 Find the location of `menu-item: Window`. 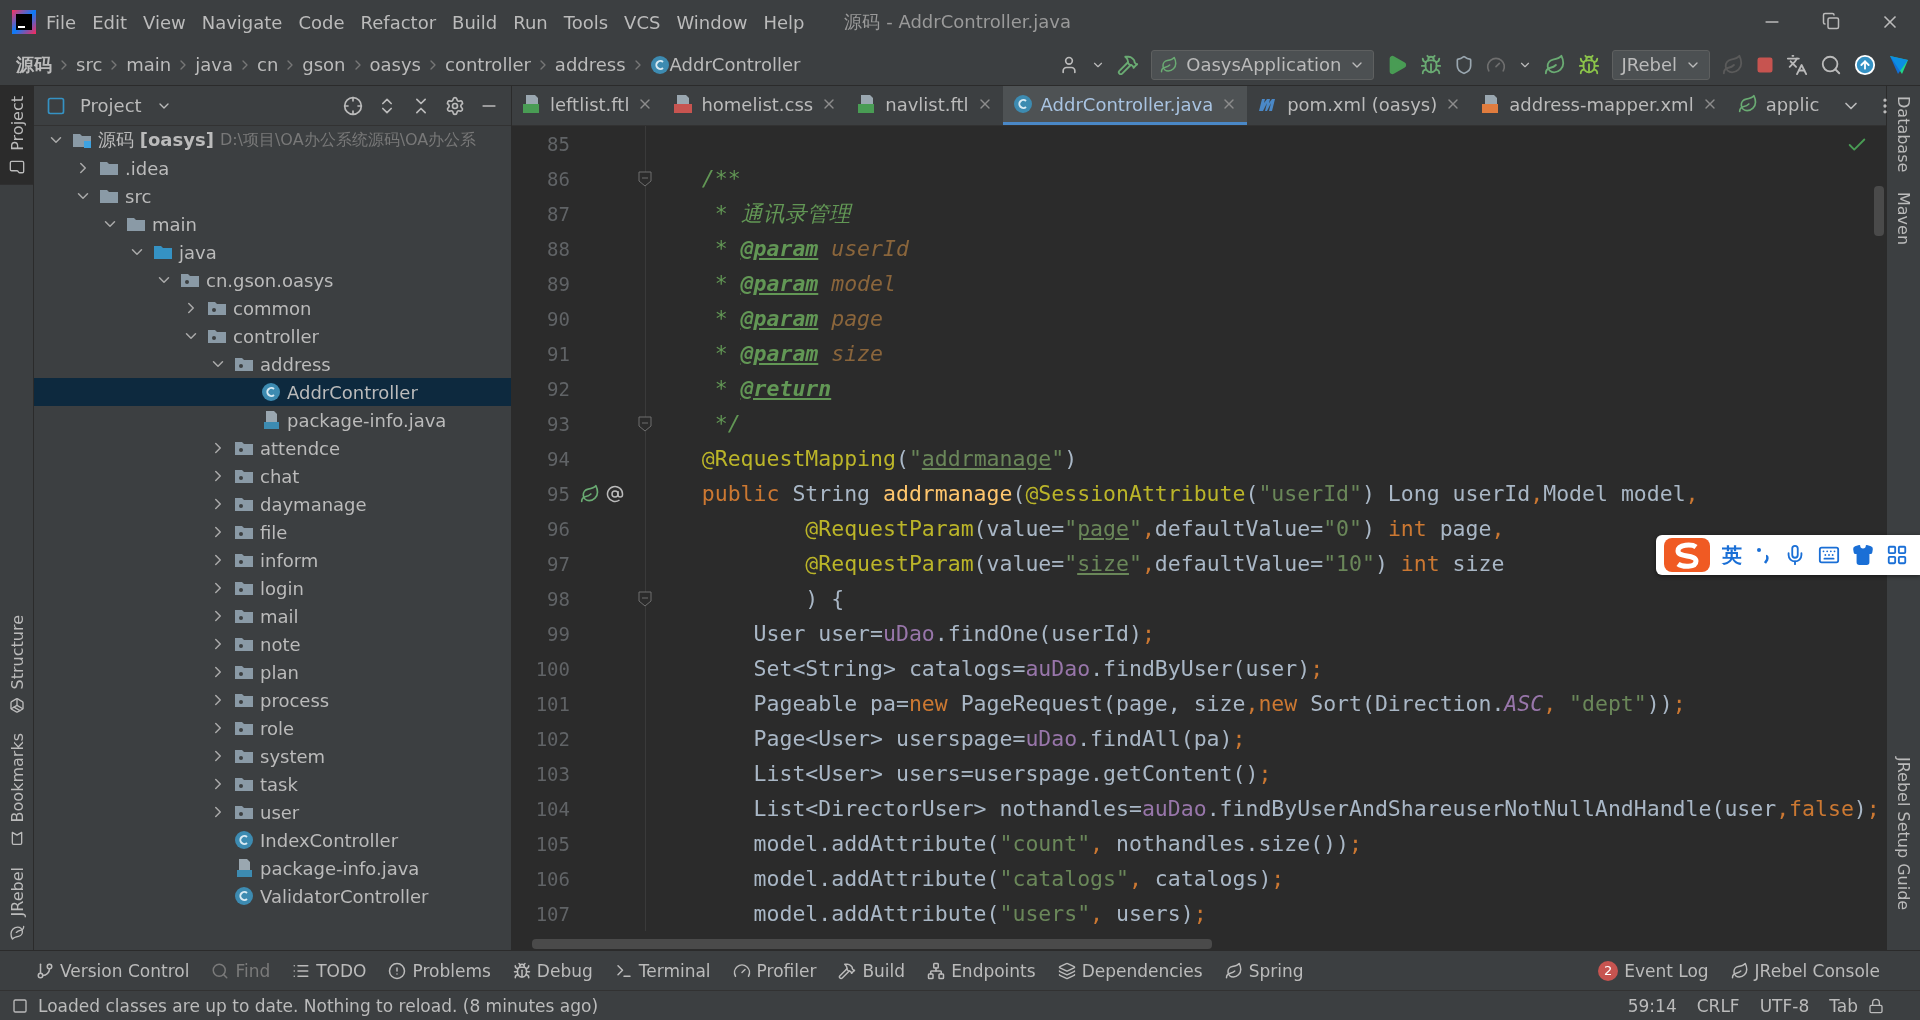

menu-item: Window is located at coordinates (712, 22).